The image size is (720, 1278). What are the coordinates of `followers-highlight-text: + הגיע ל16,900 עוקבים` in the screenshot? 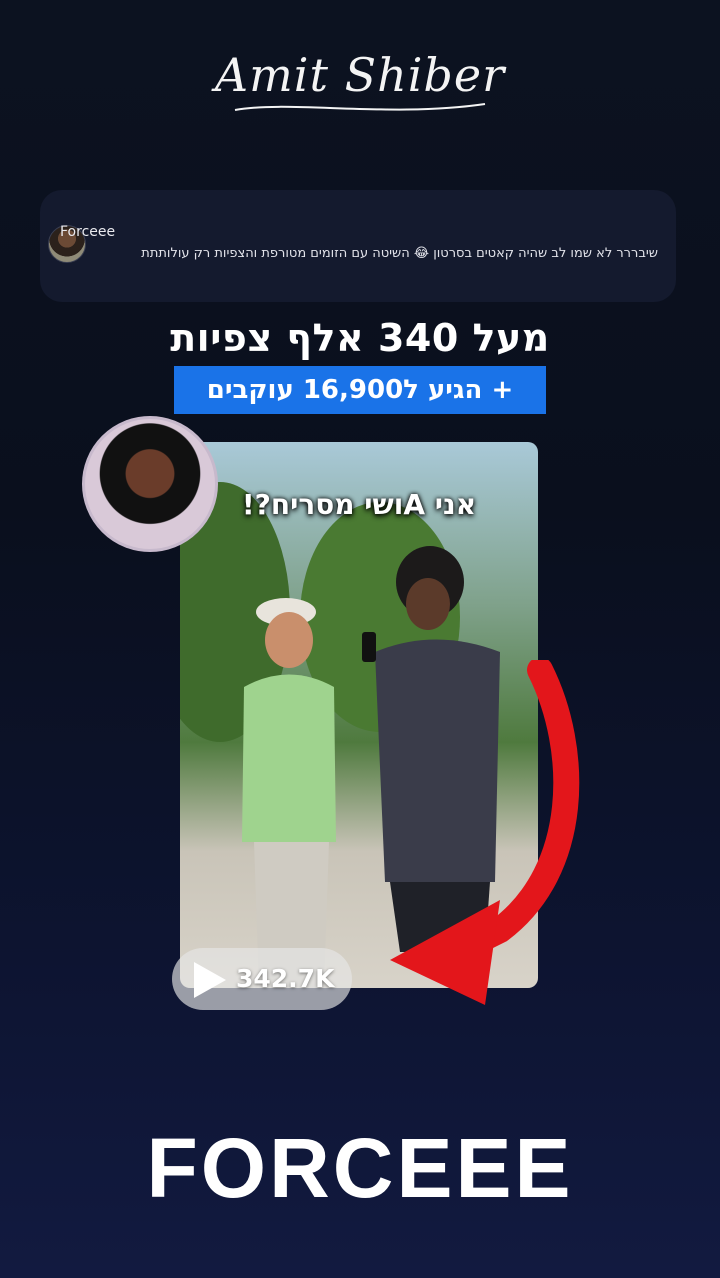 It's located at (360, 390).